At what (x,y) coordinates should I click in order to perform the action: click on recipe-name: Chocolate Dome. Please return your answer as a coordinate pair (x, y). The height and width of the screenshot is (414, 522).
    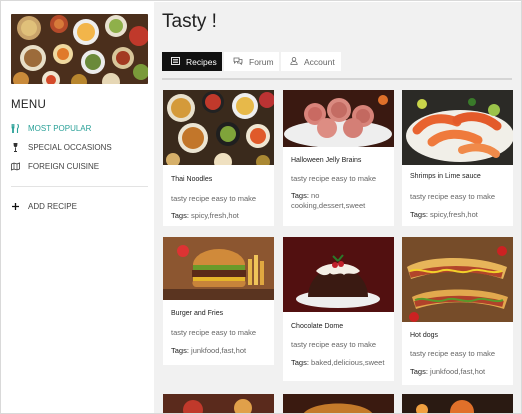
    Looking at the image, I should click on (317, 326).